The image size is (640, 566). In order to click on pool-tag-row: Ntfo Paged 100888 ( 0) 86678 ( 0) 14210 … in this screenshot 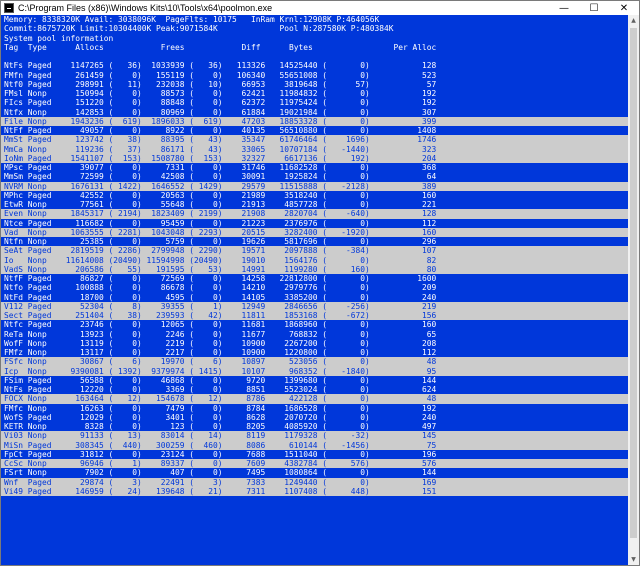, I will do `click(220, 288)`.